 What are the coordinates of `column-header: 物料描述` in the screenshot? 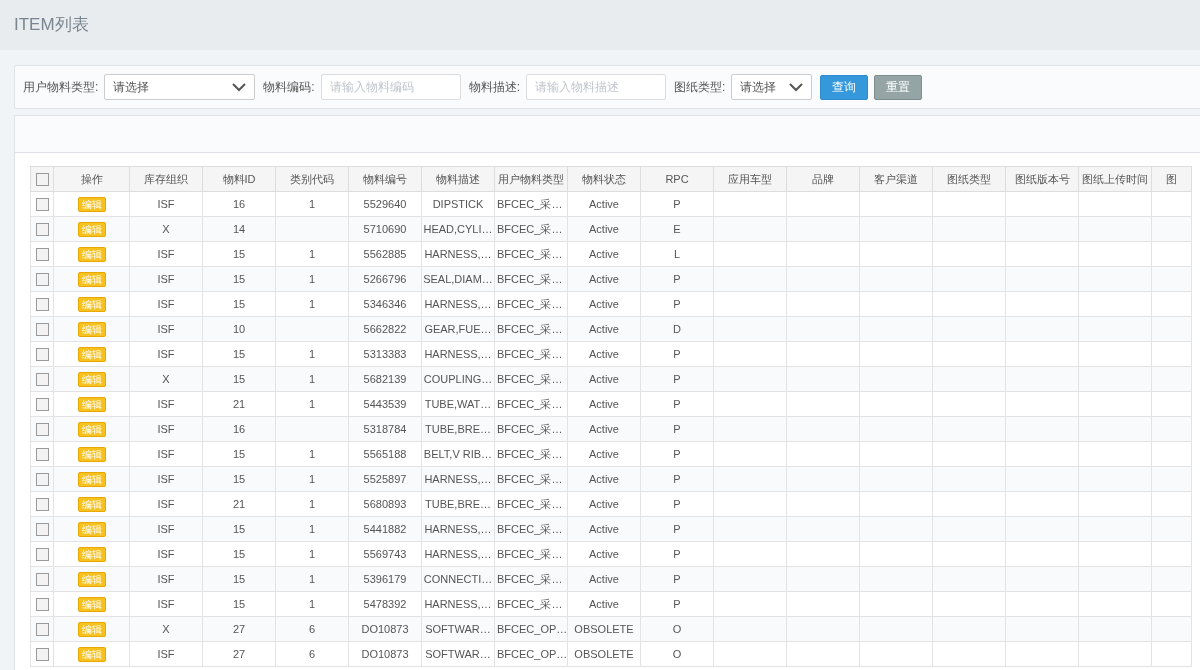 It's located at (458, 179).